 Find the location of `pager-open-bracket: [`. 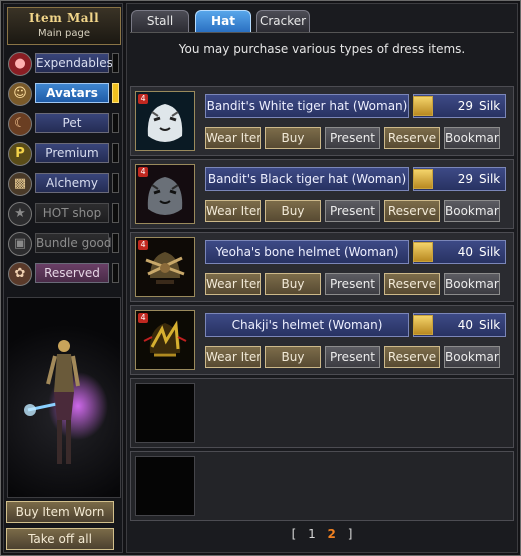

pager-open-bracket: [ is located at coordinates (294, 534).